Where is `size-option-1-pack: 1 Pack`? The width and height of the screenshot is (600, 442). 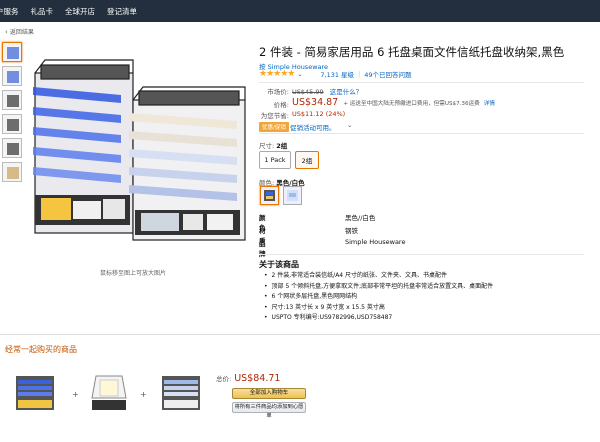
size-option-1-pack: 1 Pack is located at coordinates (275, 160).